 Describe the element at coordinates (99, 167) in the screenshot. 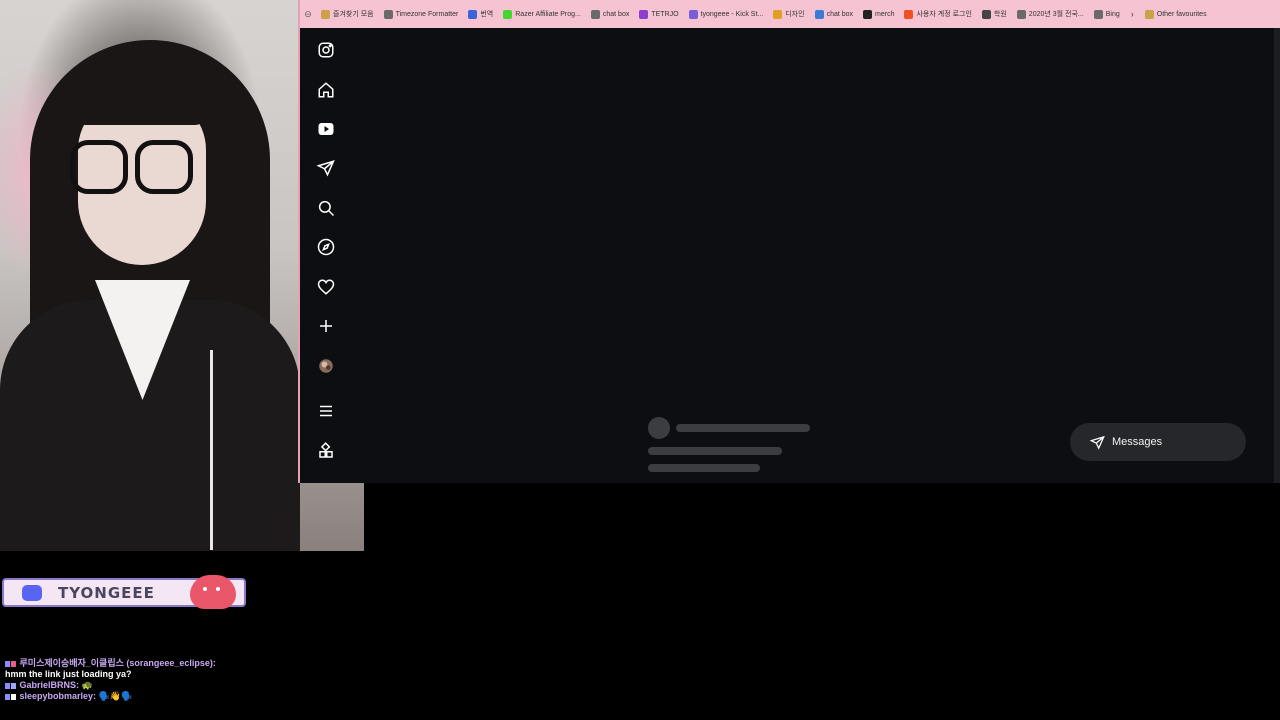

I see `webcam-glasses-left` at that location.